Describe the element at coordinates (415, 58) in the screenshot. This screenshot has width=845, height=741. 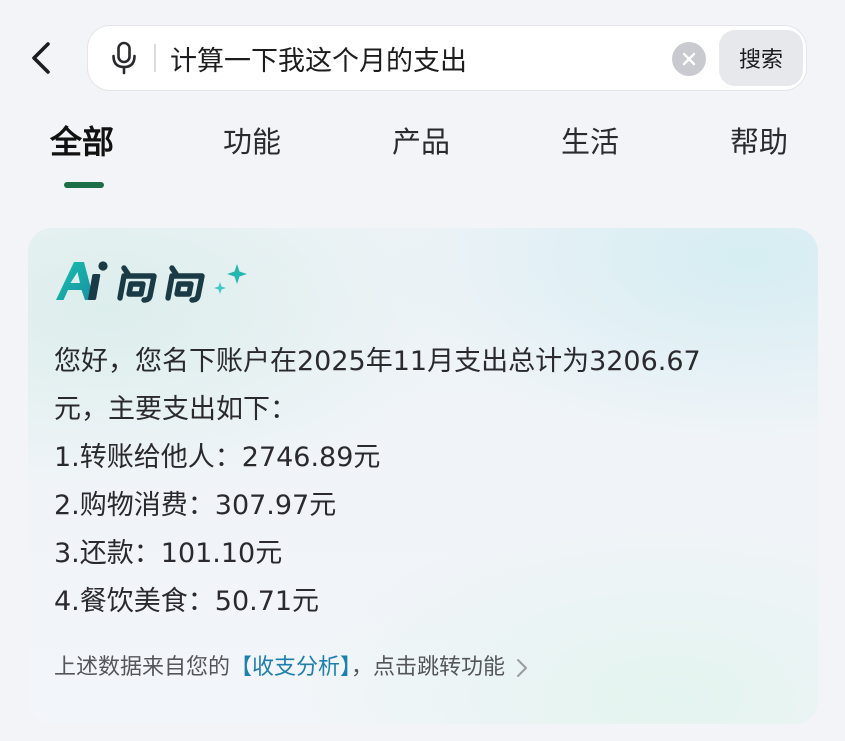
I see `search-input` at that location.